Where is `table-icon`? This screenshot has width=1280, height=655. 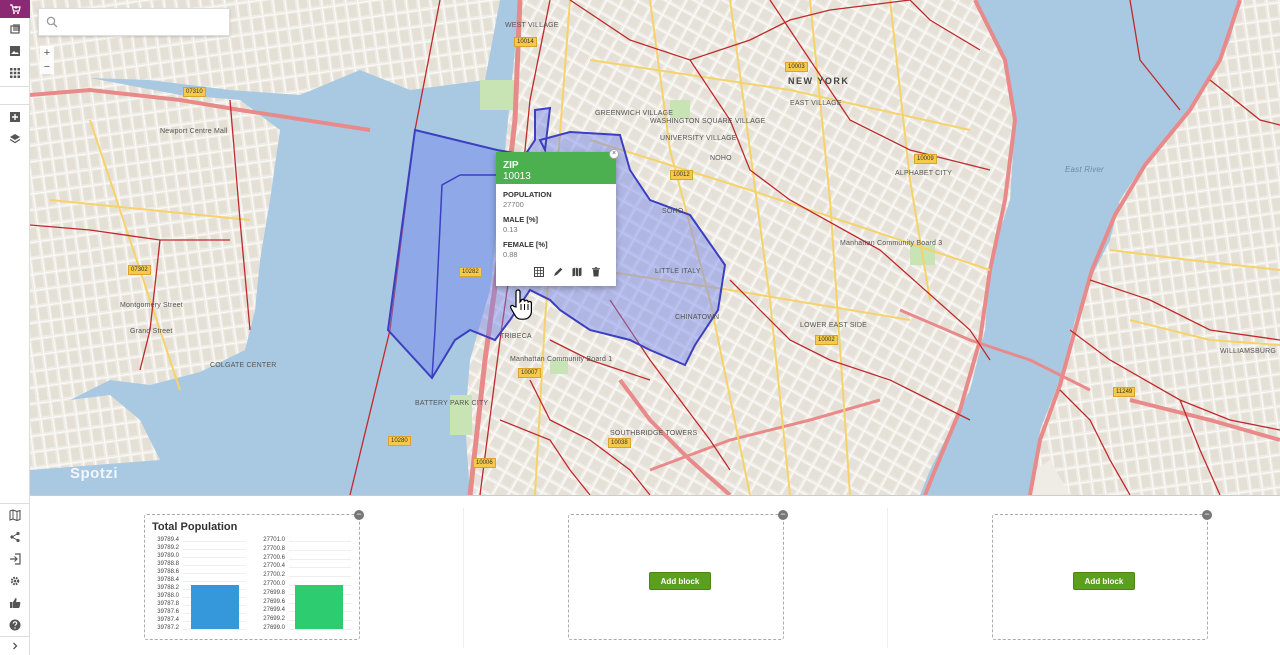 table-icon is located at coordinates (539, 272).